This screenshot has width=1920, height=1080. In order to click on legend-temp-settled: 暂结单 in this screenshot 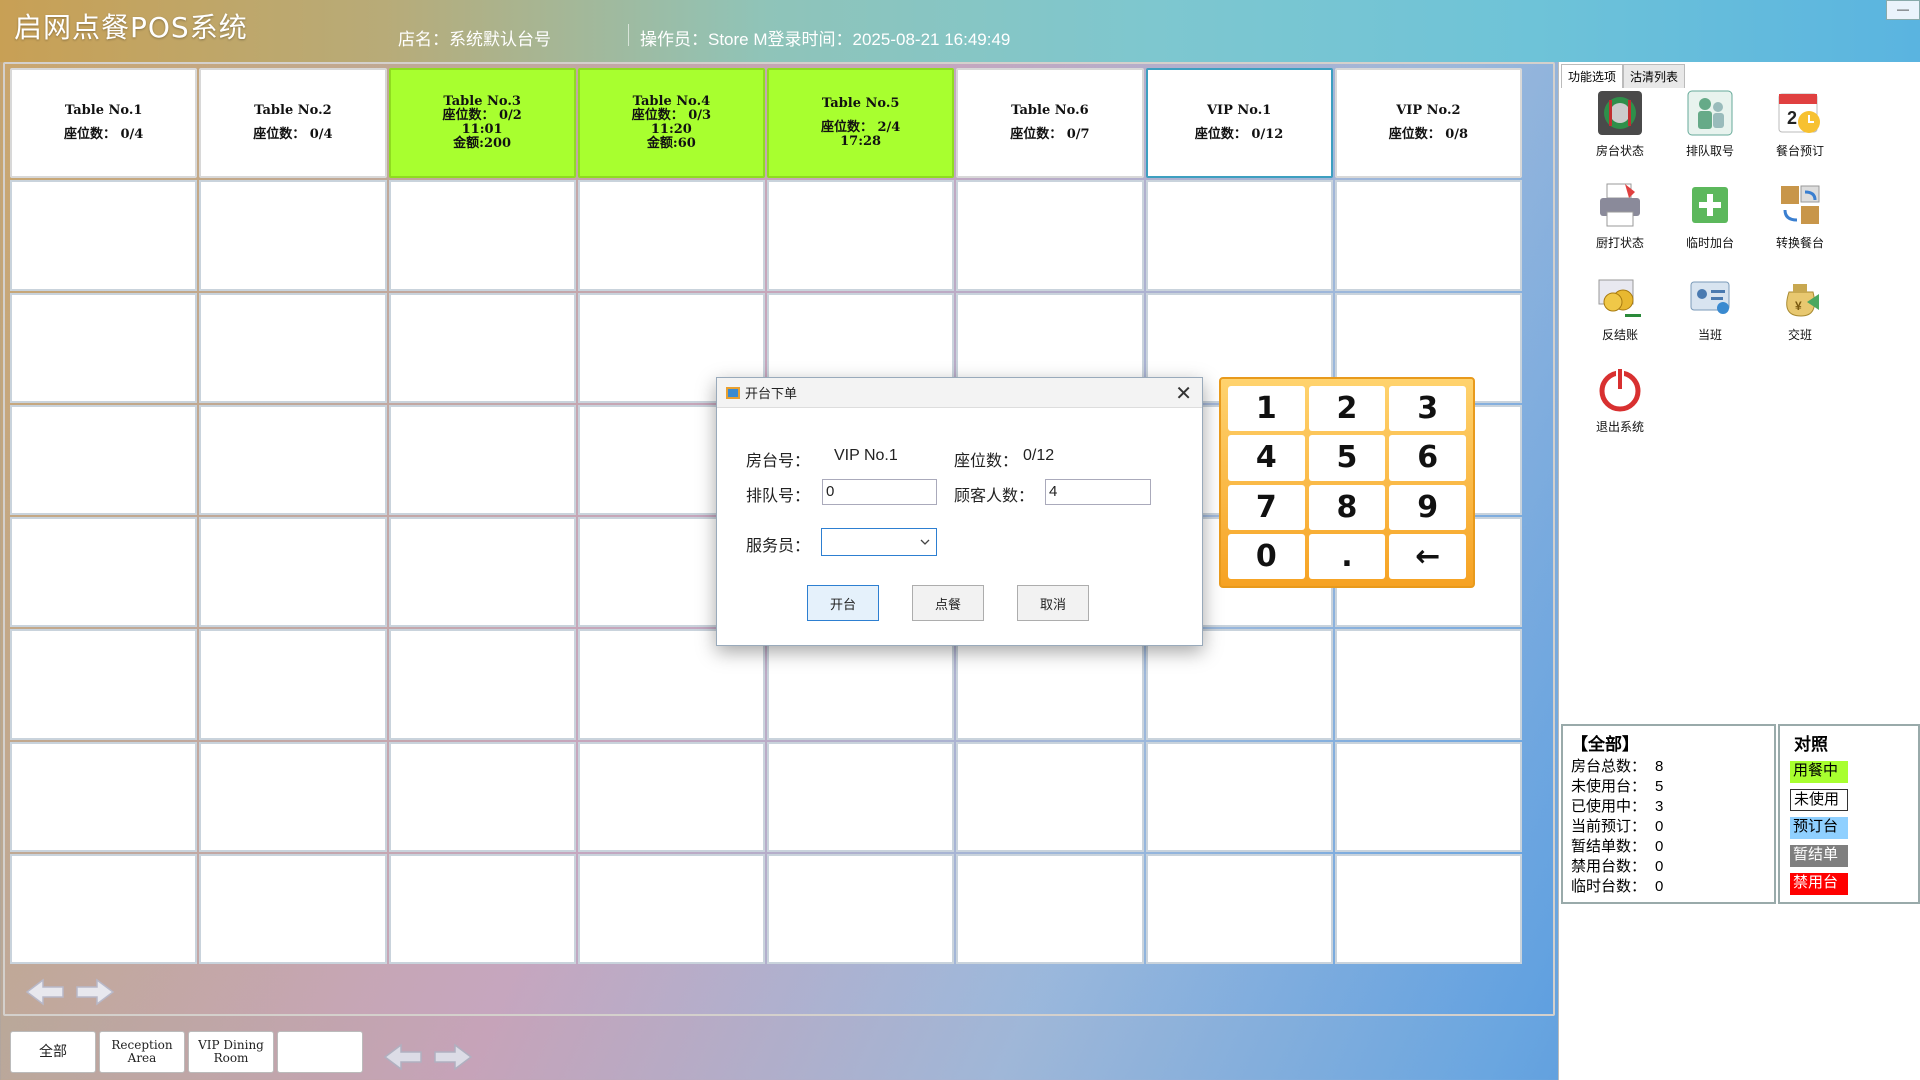, I will do `click(1819, 856)`.